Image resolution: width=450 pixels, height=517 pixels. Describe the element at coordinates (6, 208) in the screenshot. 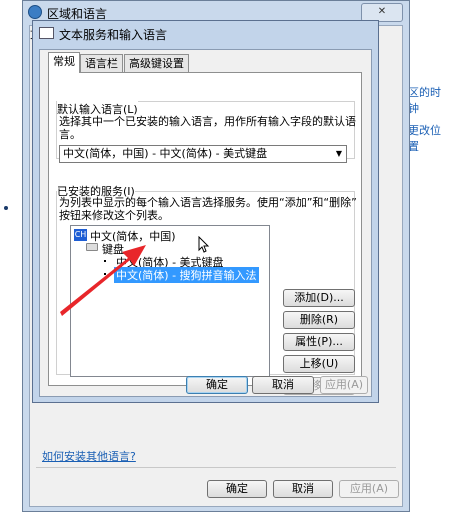

I see `background-bullet` at that location.